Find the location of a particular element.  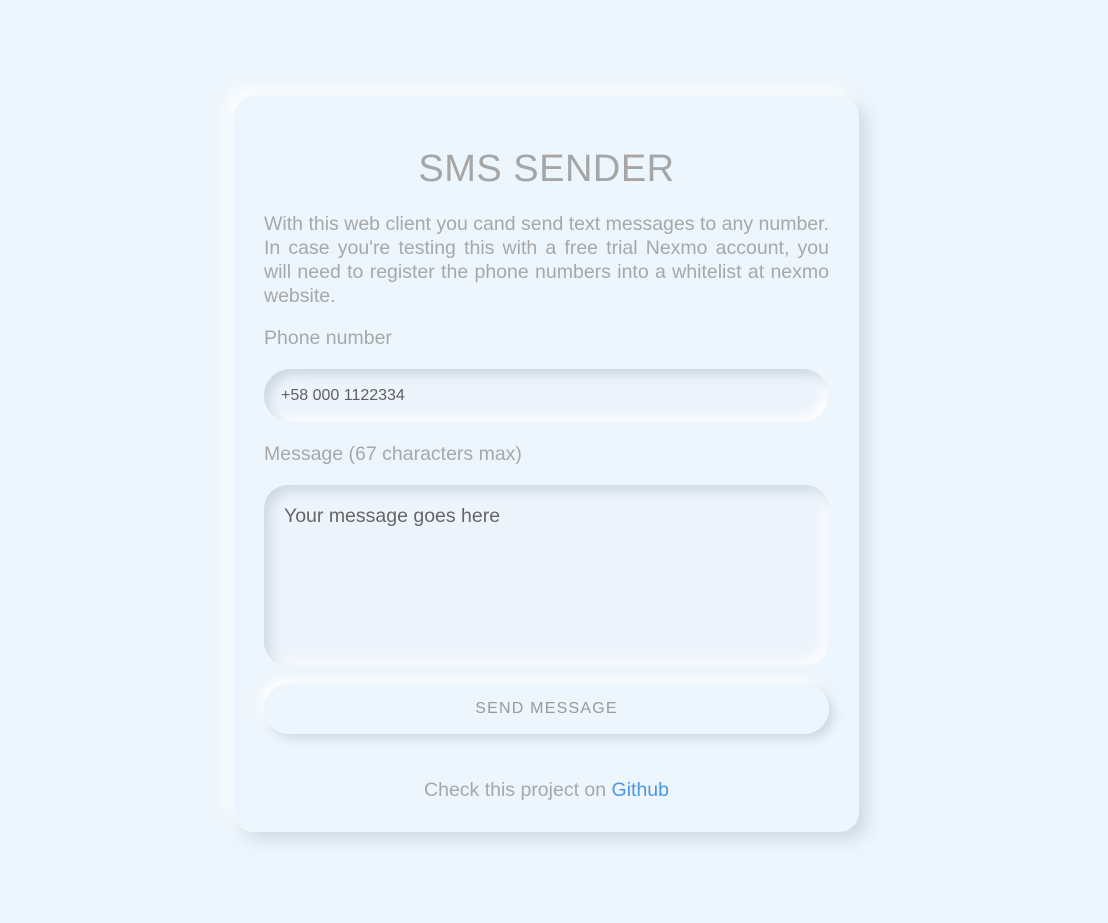

github-link: Github is located at coordinates (640, 790).